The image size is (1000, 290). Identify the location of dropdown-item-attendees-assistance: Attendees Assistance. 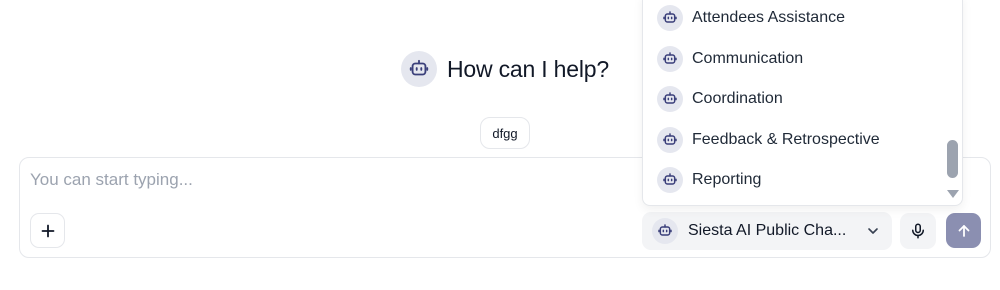
(751, 18).